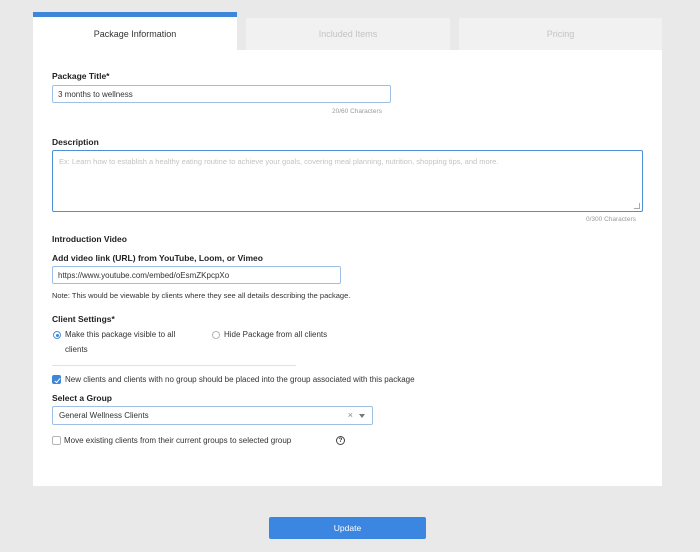 Image resolution: width=700 pixels, height=552 pixels. I want to click on package-title-input: 3 months to wellness, so click(221, 94).